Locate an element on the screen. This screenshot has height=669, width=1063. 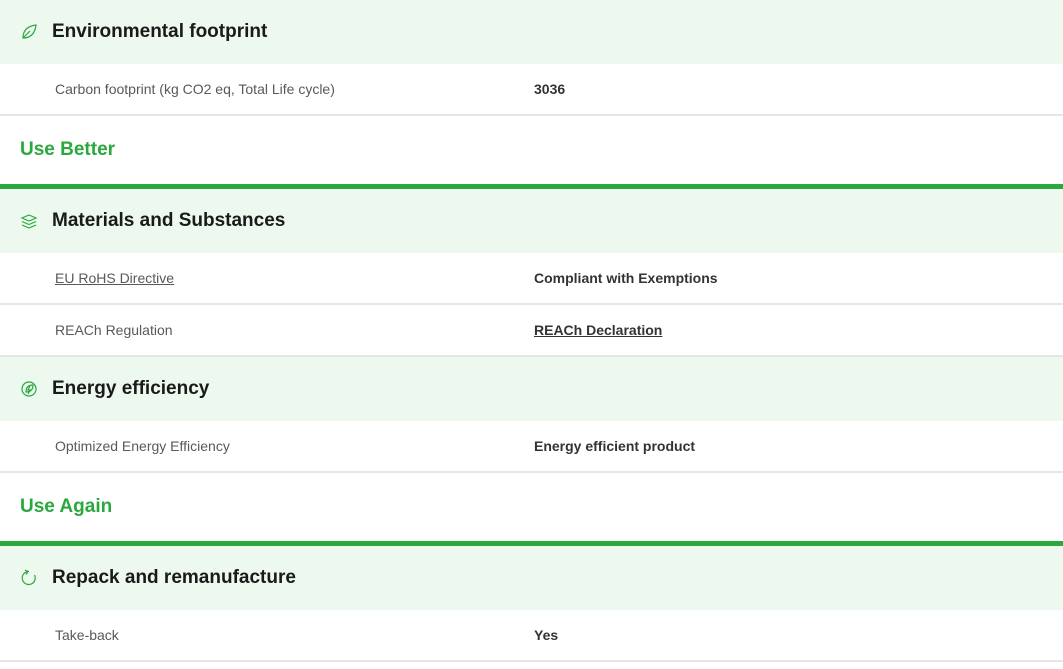
materials-substances-header: Materials and Substances is located at coordinates (531, 221).